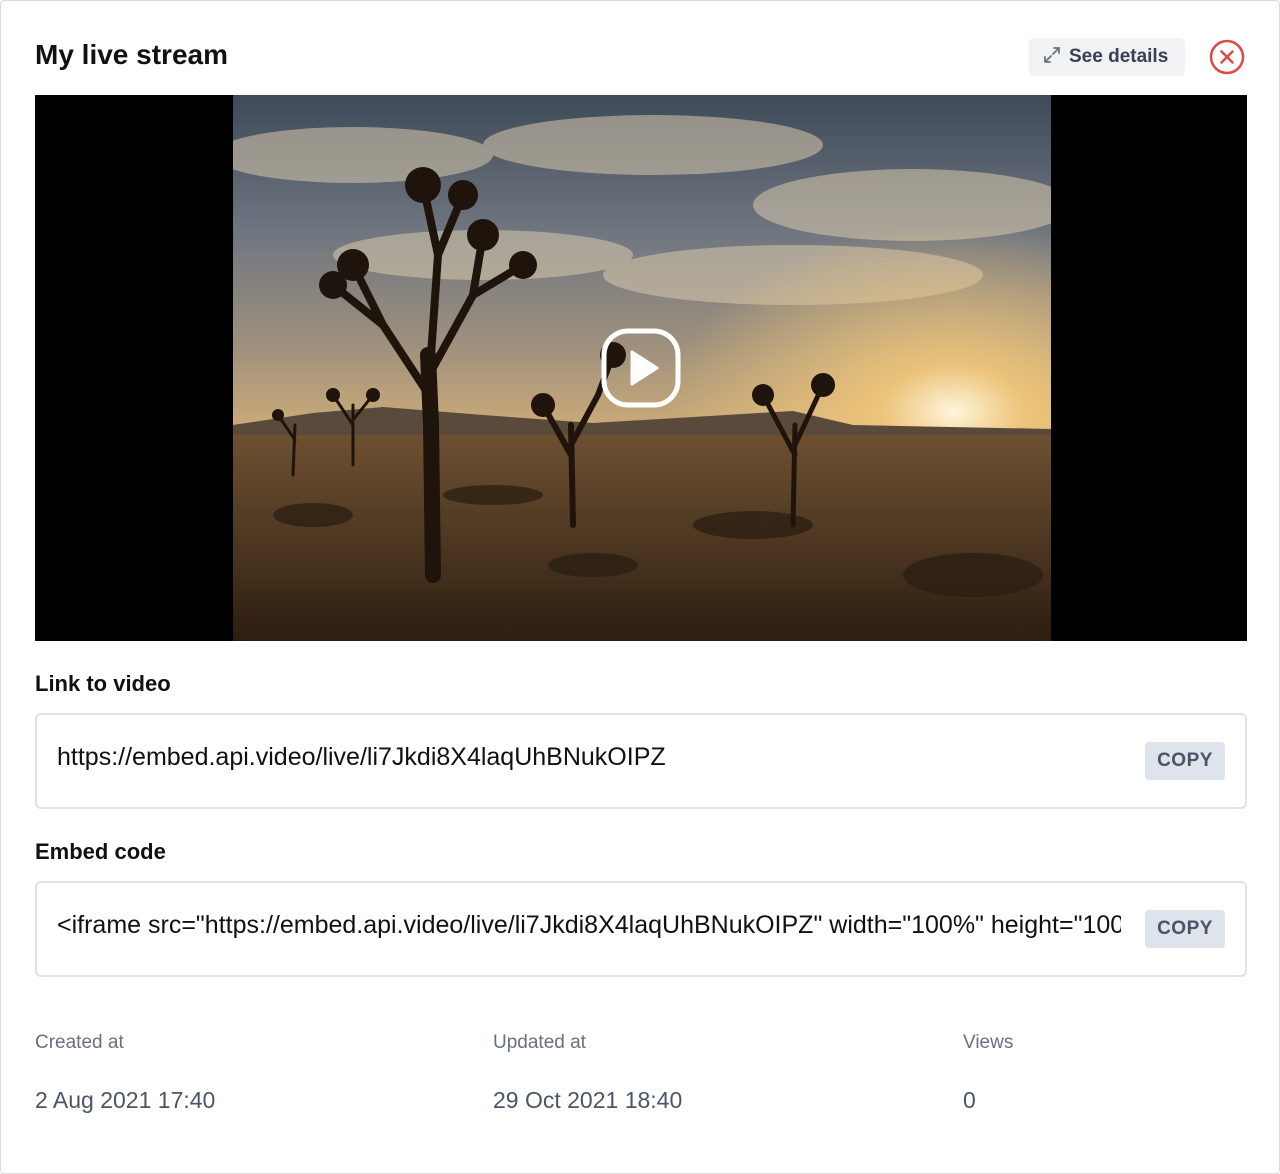  Describe the element at coordinates (125, 1100) in the screenshot. I see `created-at-value: 2 Aug 2021 17:40` at that location.